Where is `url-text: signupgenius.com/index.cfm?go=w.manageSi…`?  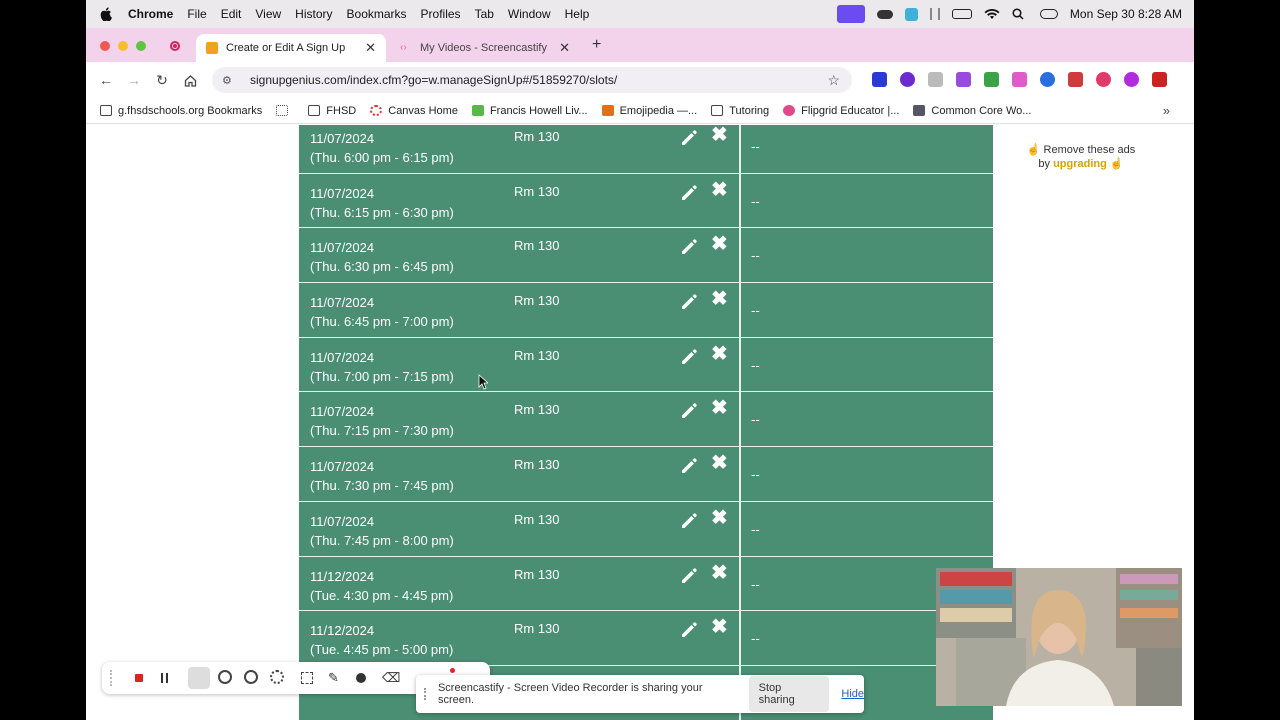
url-text: signupgenius.com/index.cfm?go=w.manageSi… is located at coordinates (433, 80).